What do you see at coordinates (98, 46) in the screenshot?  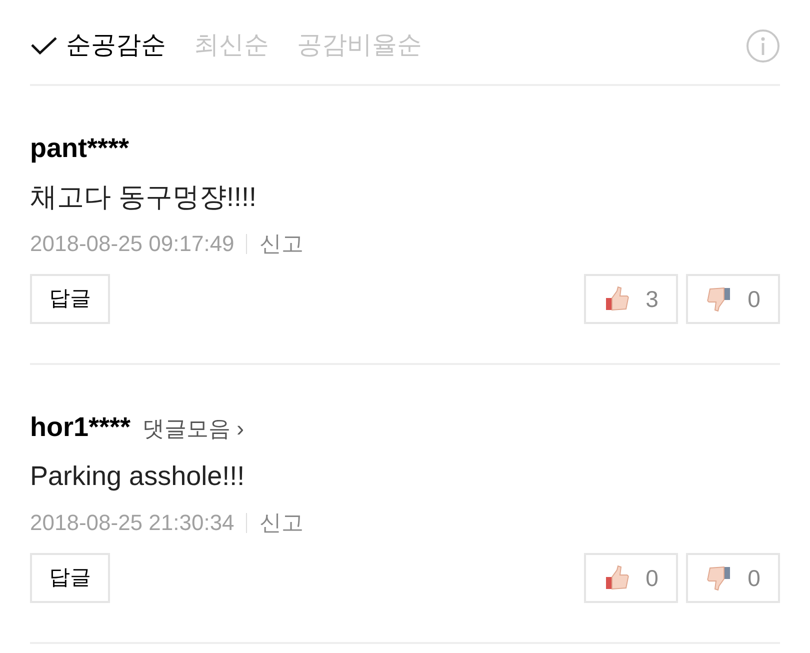 I see `sort-tab: 순공감순` at bounding box center [98, 46].